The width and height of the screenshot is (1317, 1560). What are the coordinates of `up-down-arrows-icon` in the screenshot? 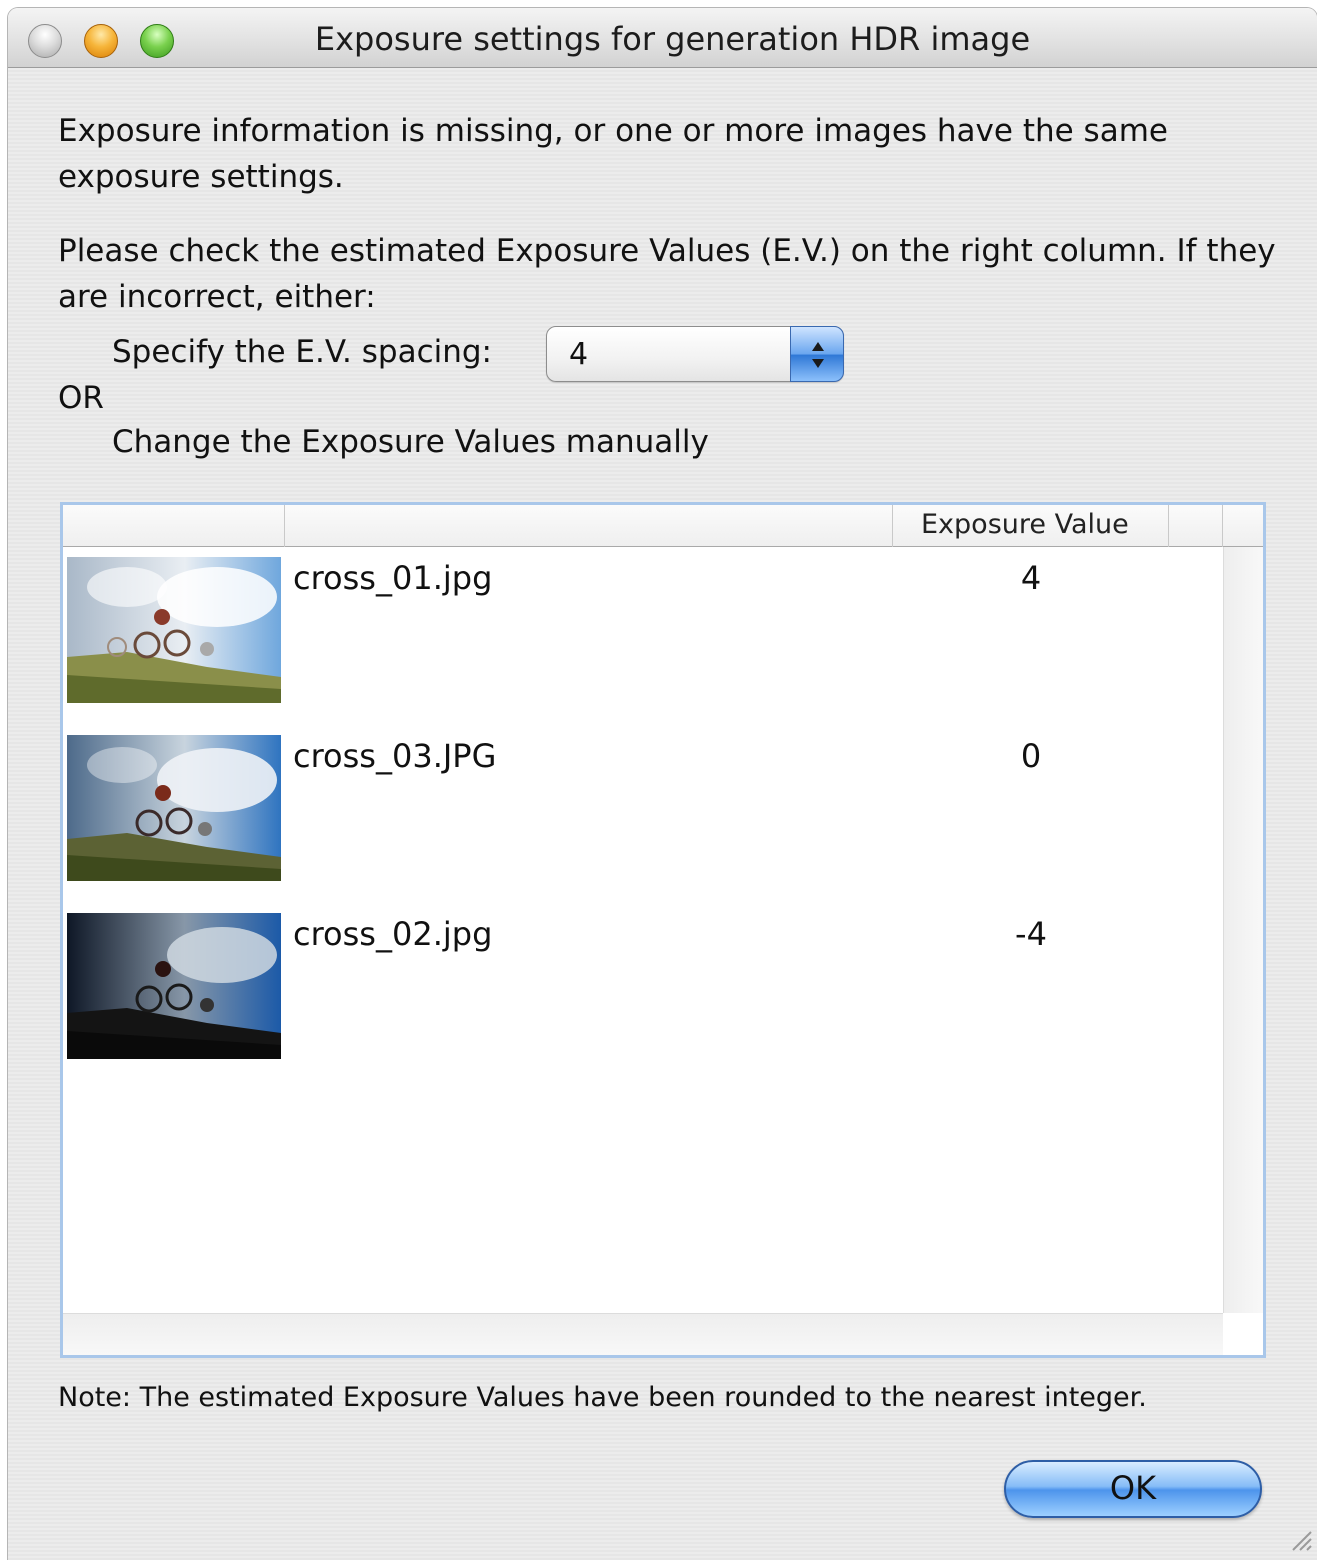 It's located at (817, 354).